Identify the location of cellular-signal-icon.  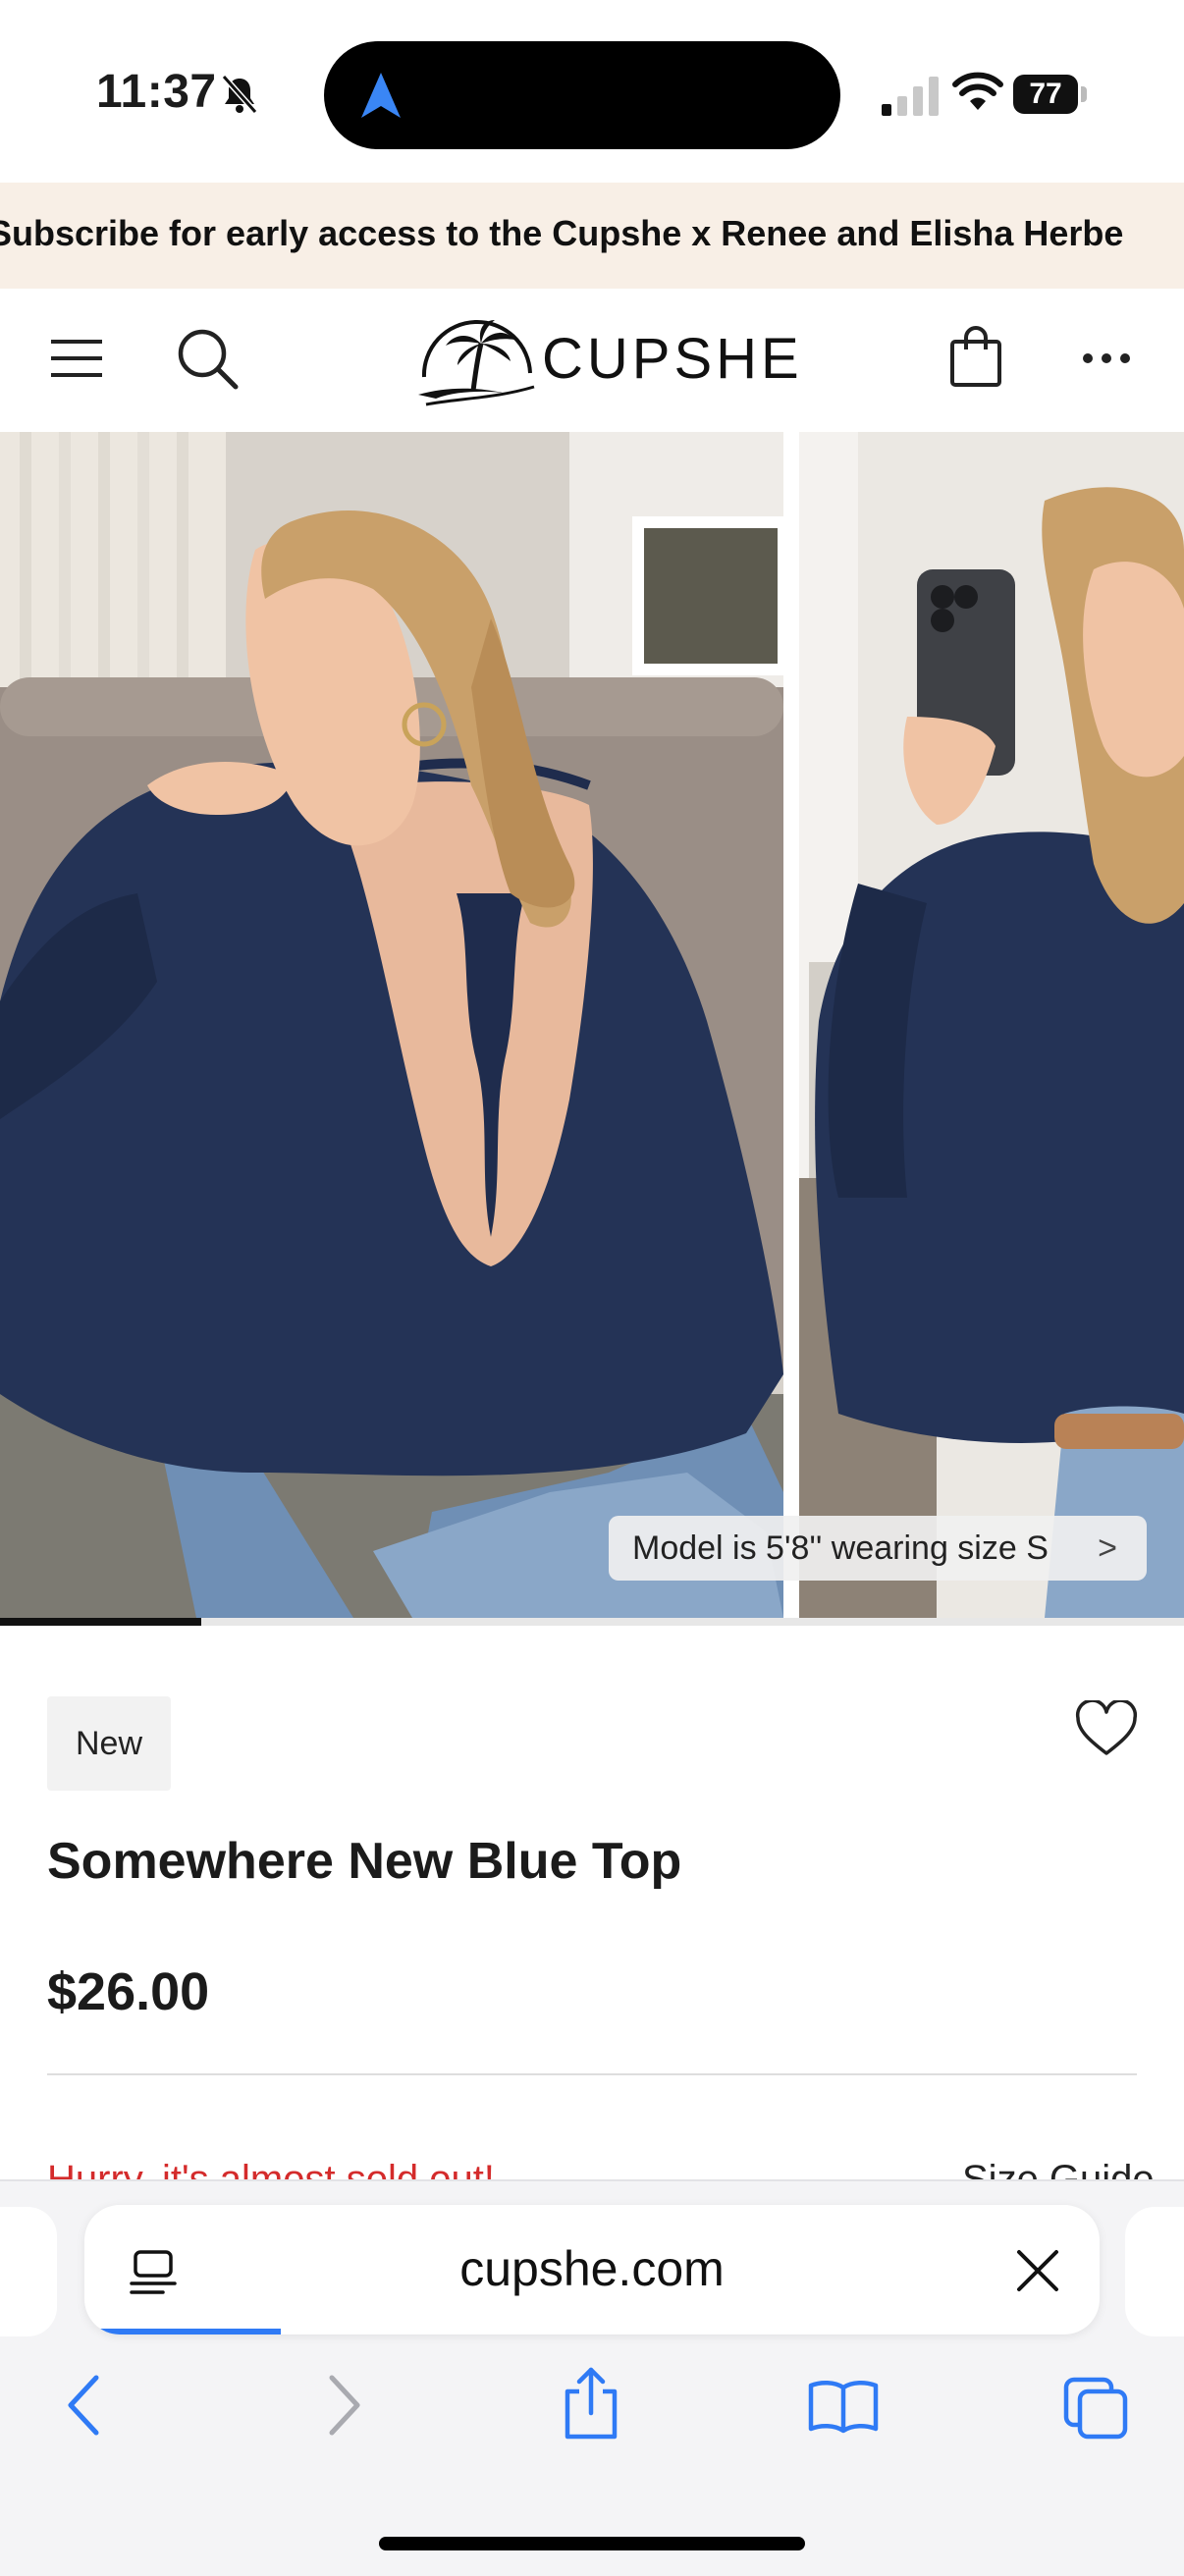
(910, 96).